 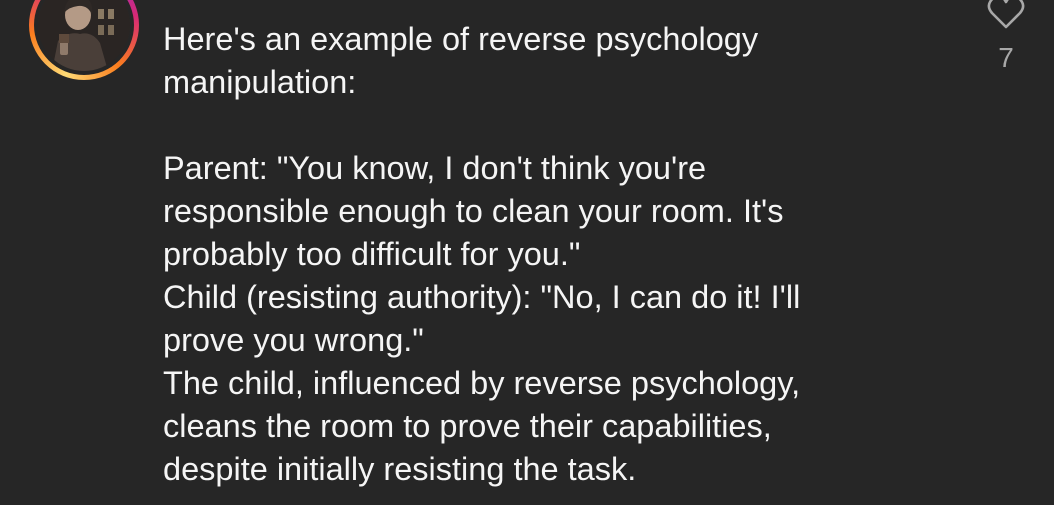 What do you see at coordinates (1006, 15) in the screenshot?
I see `heart-icon` at bounding box center [1006, 15].